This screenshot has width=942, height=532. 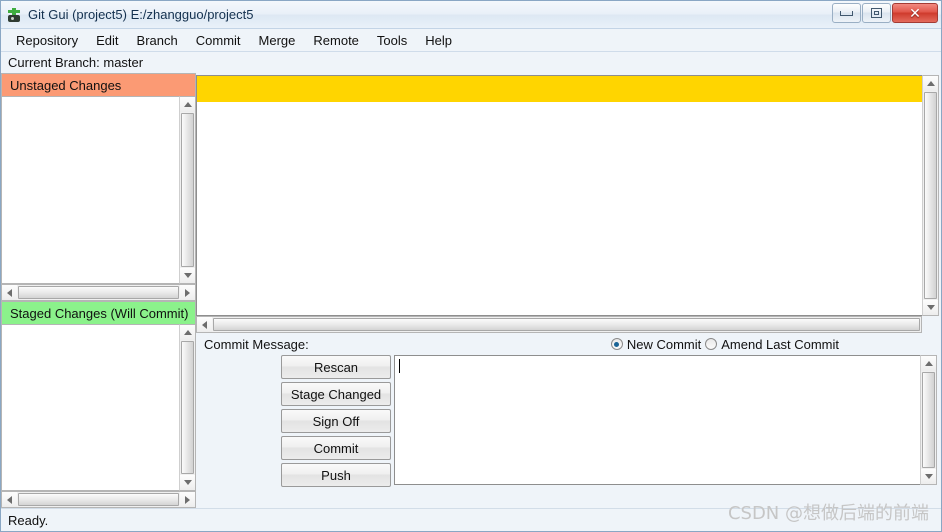 I want to click on diff-horizontal-scrollbar, so click(x=559, y=324).